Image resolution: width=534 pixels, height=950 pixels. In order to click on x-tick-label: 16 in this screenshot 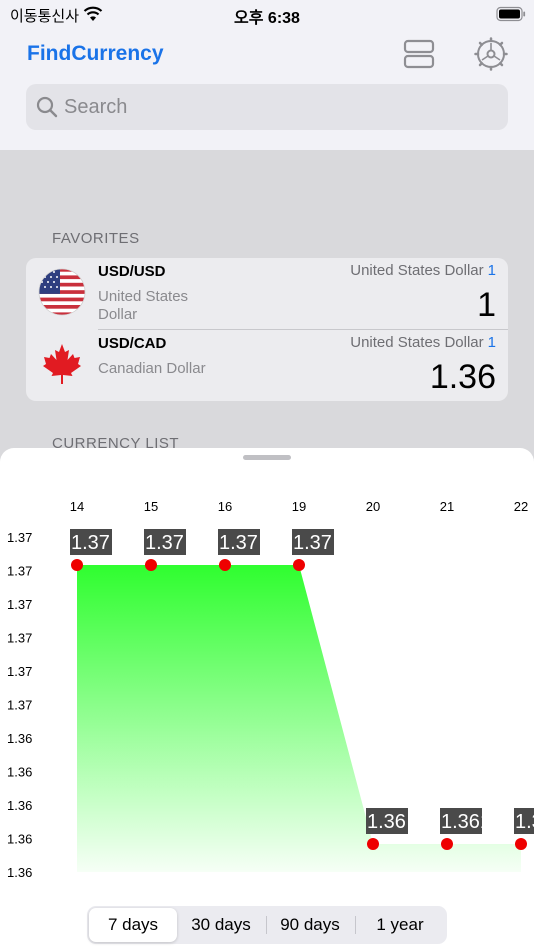, I will do `click(225, 506)`.